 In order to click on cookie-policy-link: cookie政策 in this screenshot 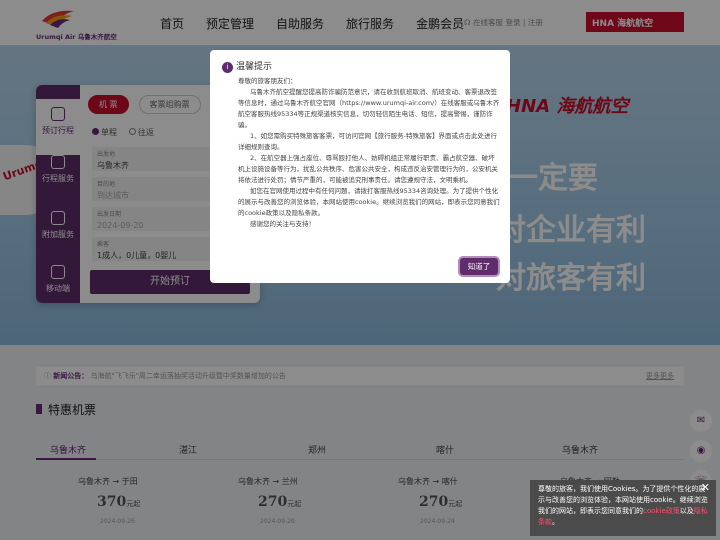, I will do `click(661, 511)`.